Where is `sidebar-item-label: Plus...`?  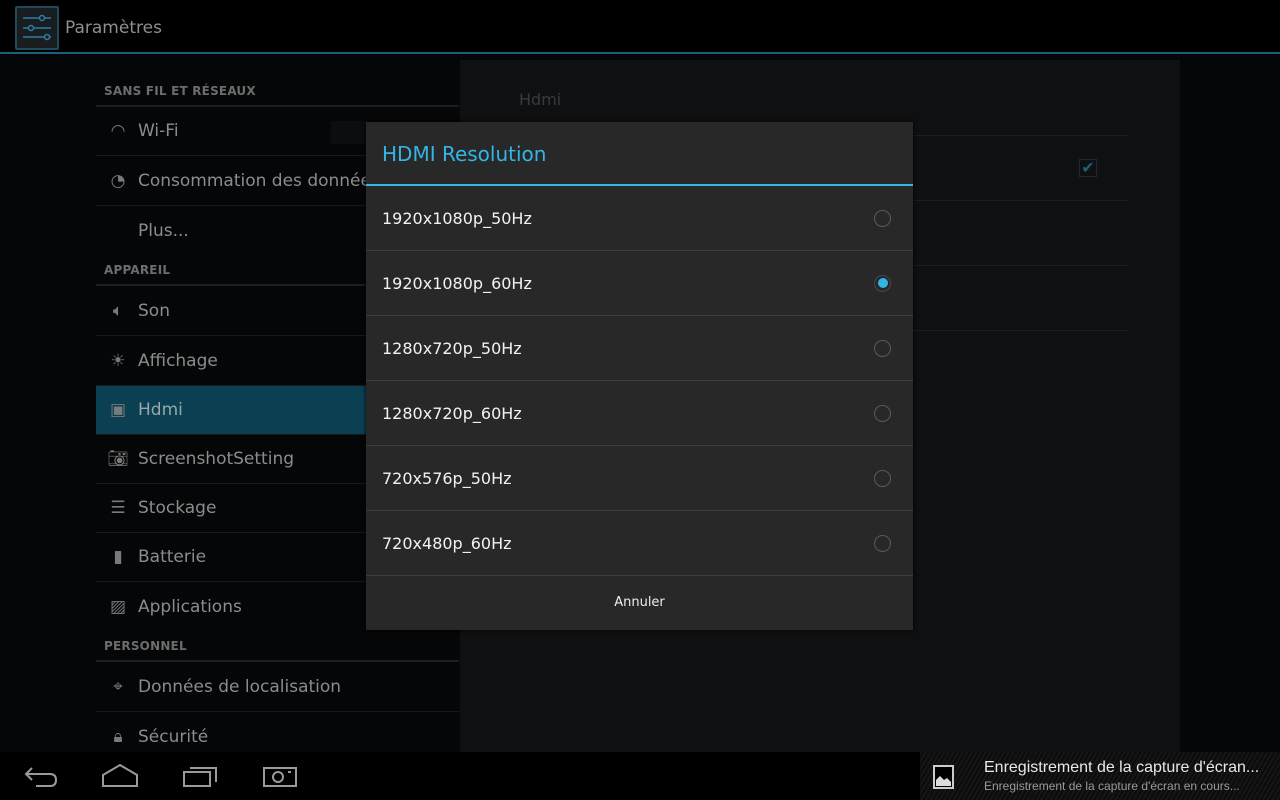 sidebar-item-label: Plus... is located at coordinates (163, 230).